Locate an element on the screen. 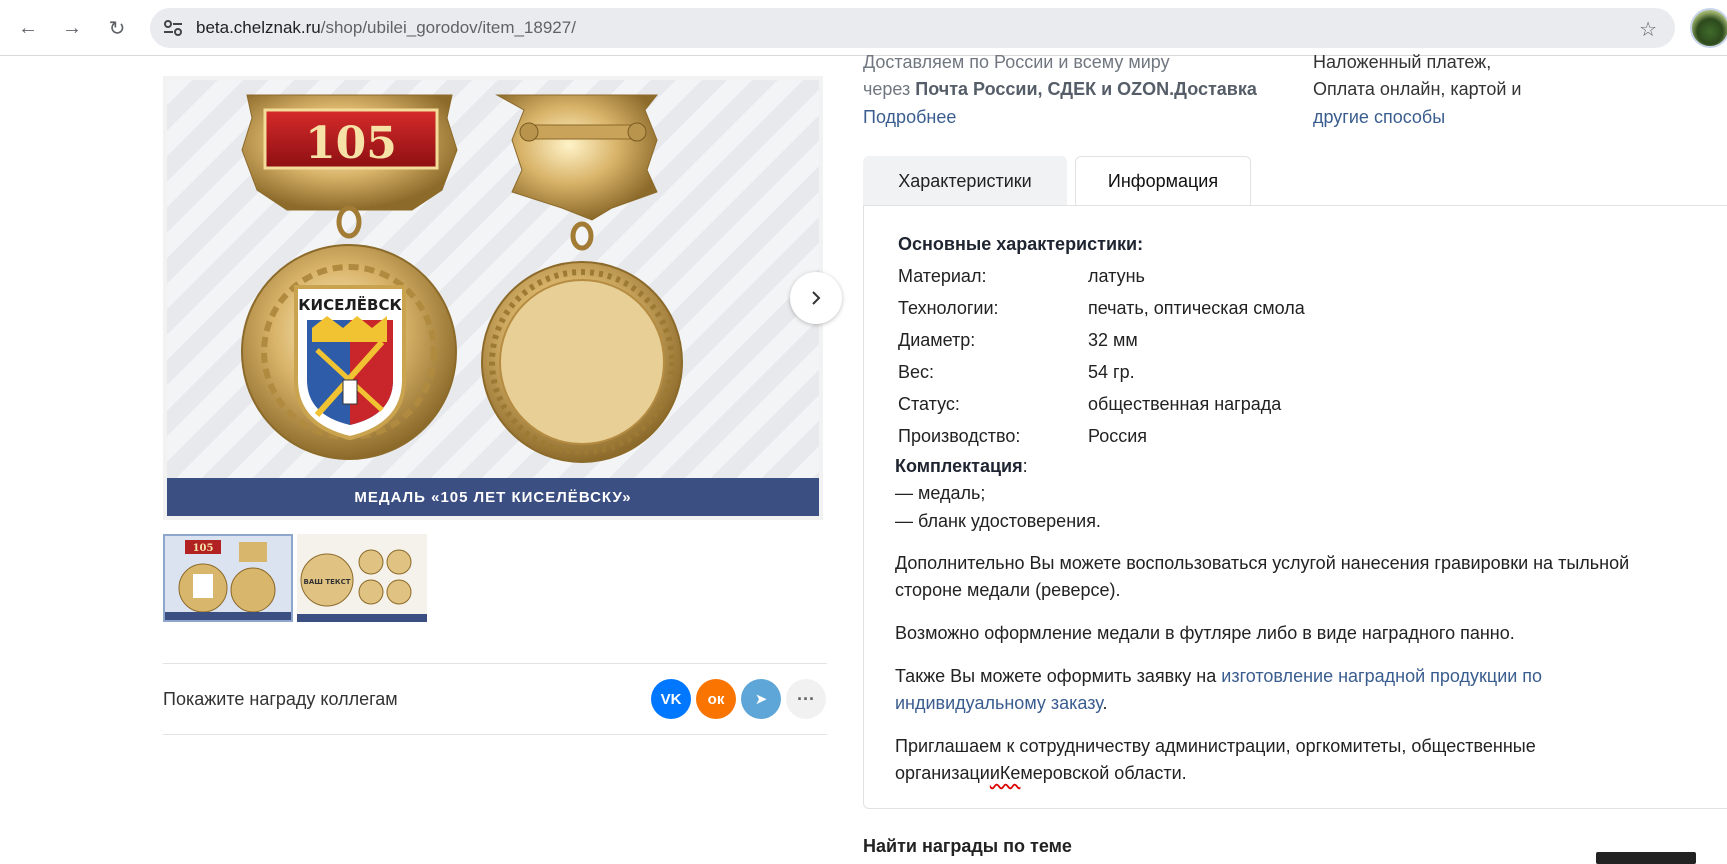 The height and width of the screenshot is (864, 1727). chevron-right-icon is located at coordinates (816, 298).